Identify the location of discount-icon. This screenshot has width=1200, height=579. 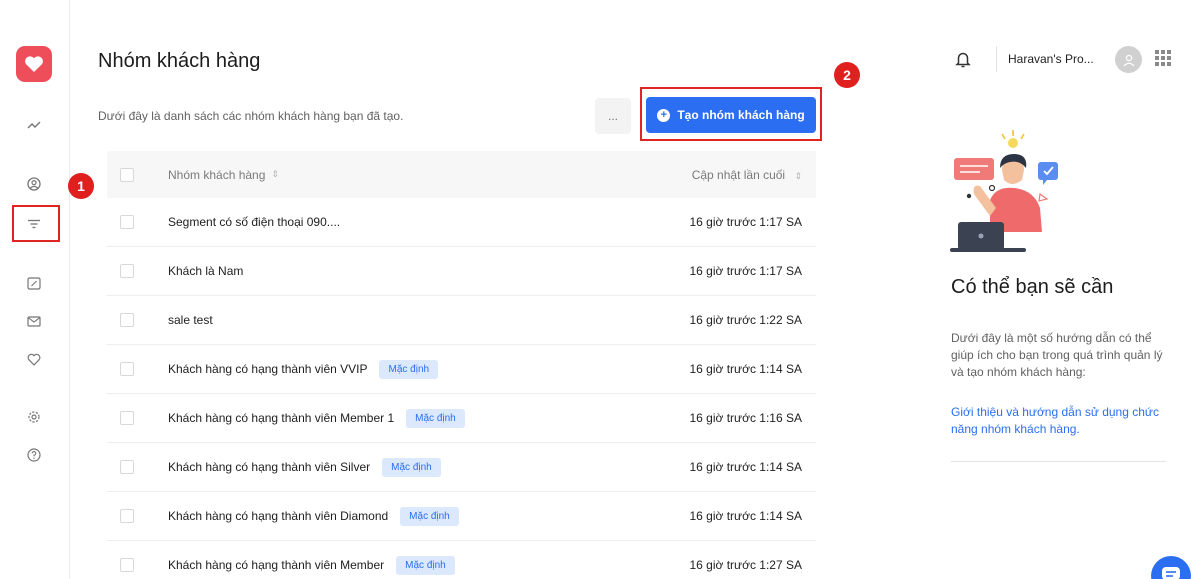
(34, 283).